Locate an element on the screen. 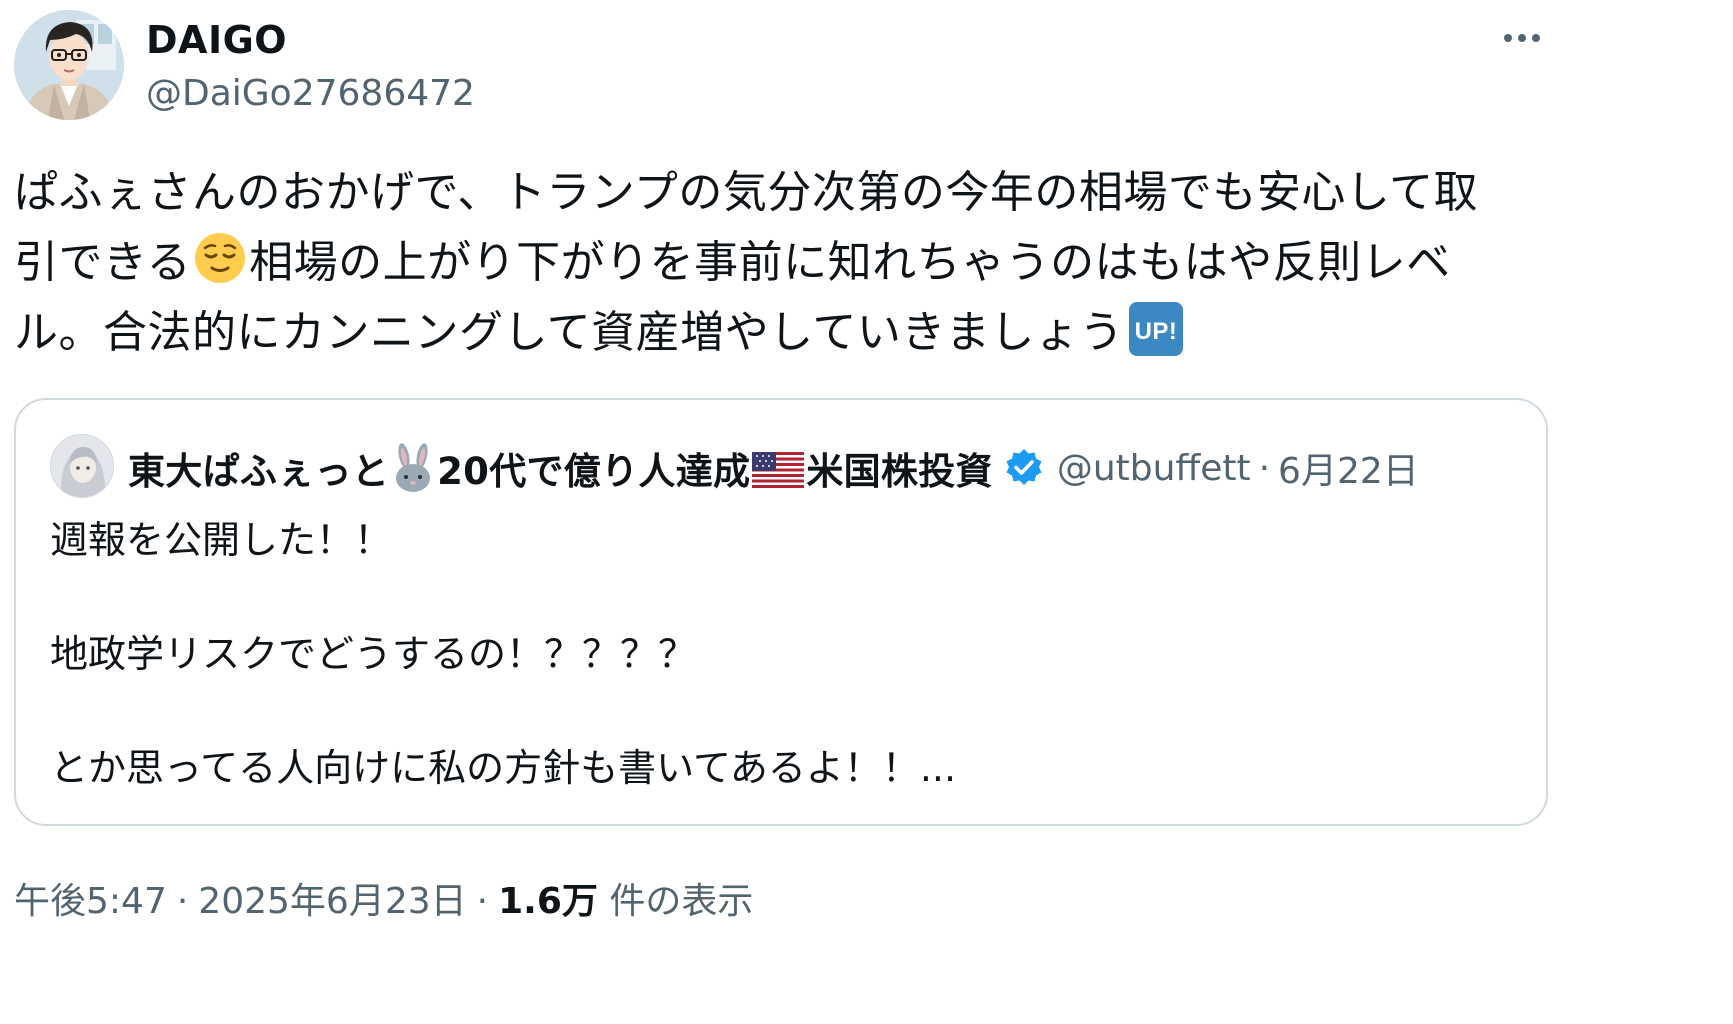 The image size is (1733, 1024). tweet-time: 午後5:47 is located at coordinates (90, 901).